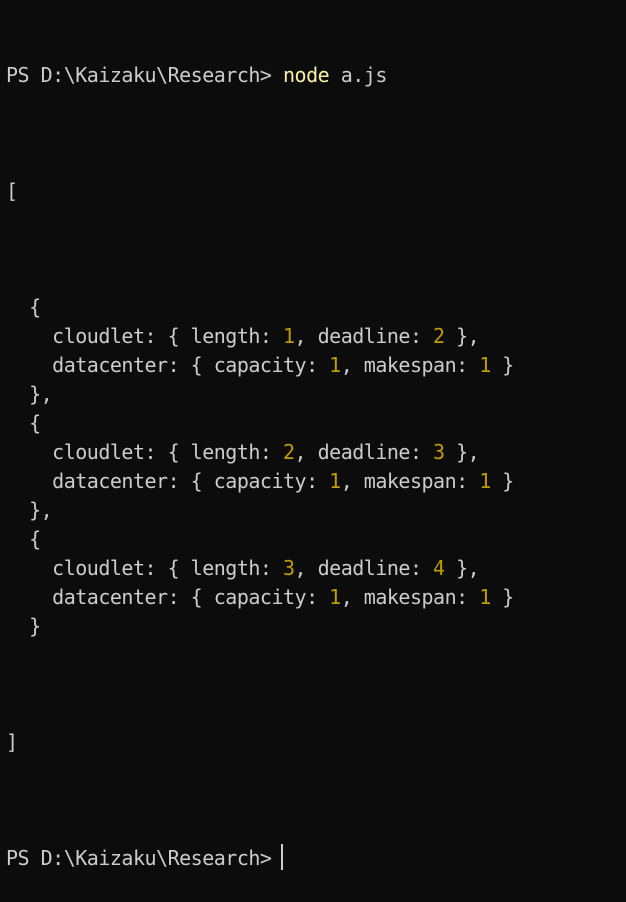 The height and width of the screenshot is (902, 626). I want to click on text-cursor, so click(282, 857).